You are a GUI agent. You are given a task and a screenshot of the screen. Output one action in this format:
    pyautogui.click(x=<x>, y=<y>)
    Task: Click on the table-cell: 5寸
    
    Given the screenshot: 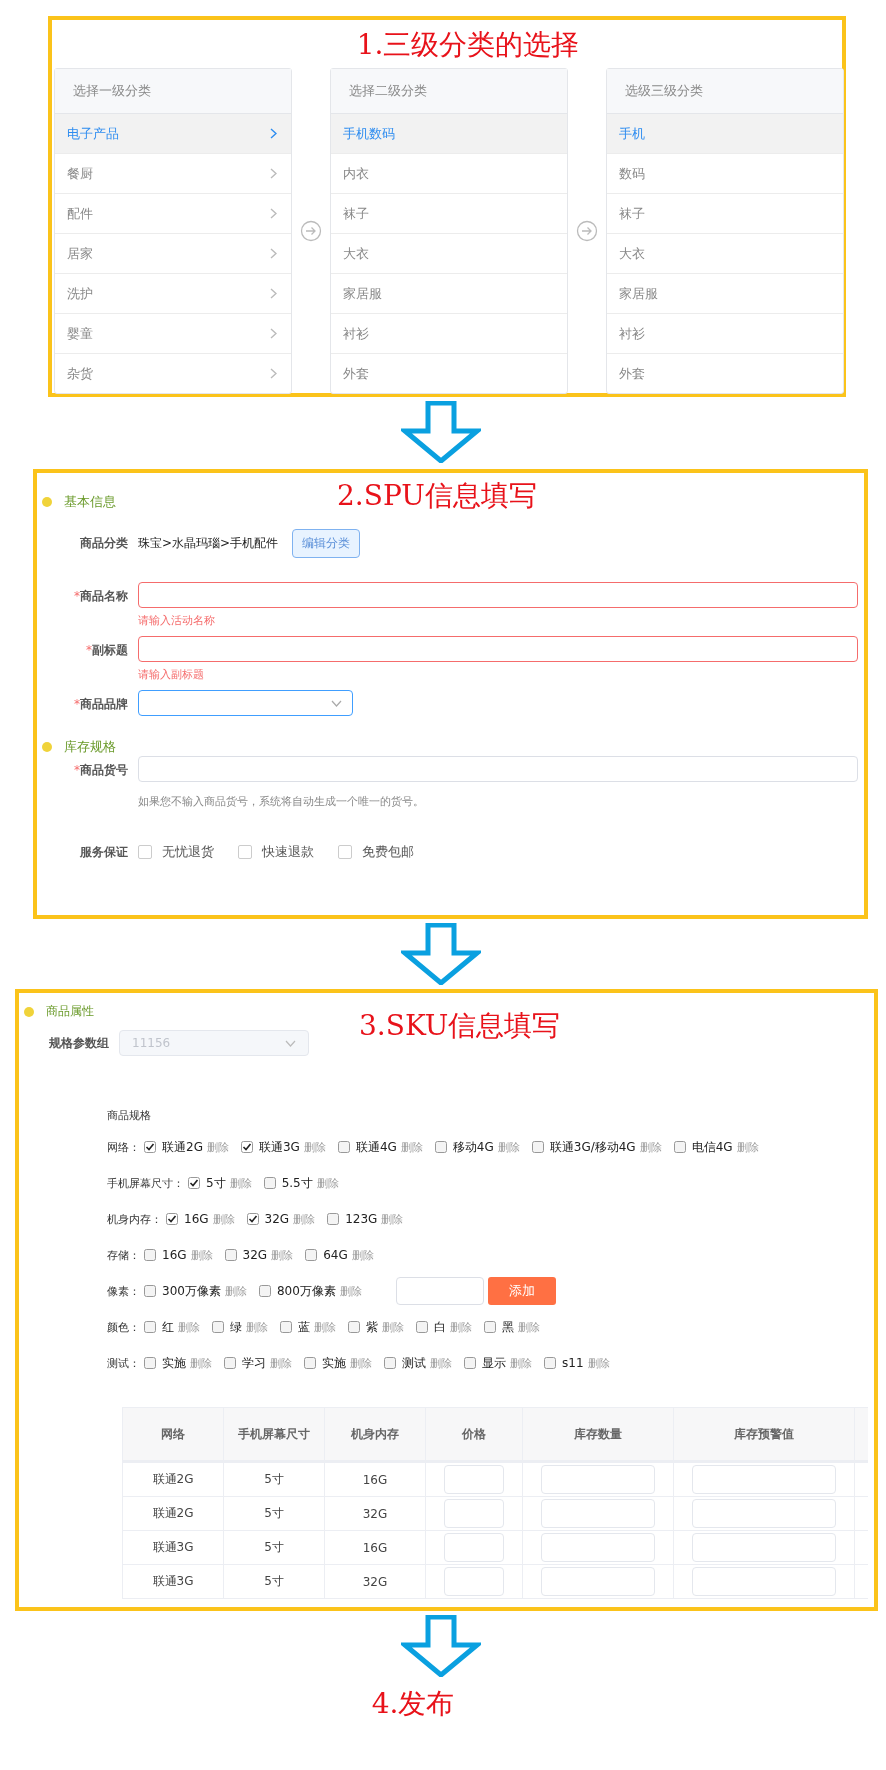 What is the action you would take?
    pyautogui.click(x=274, y=1479)
    